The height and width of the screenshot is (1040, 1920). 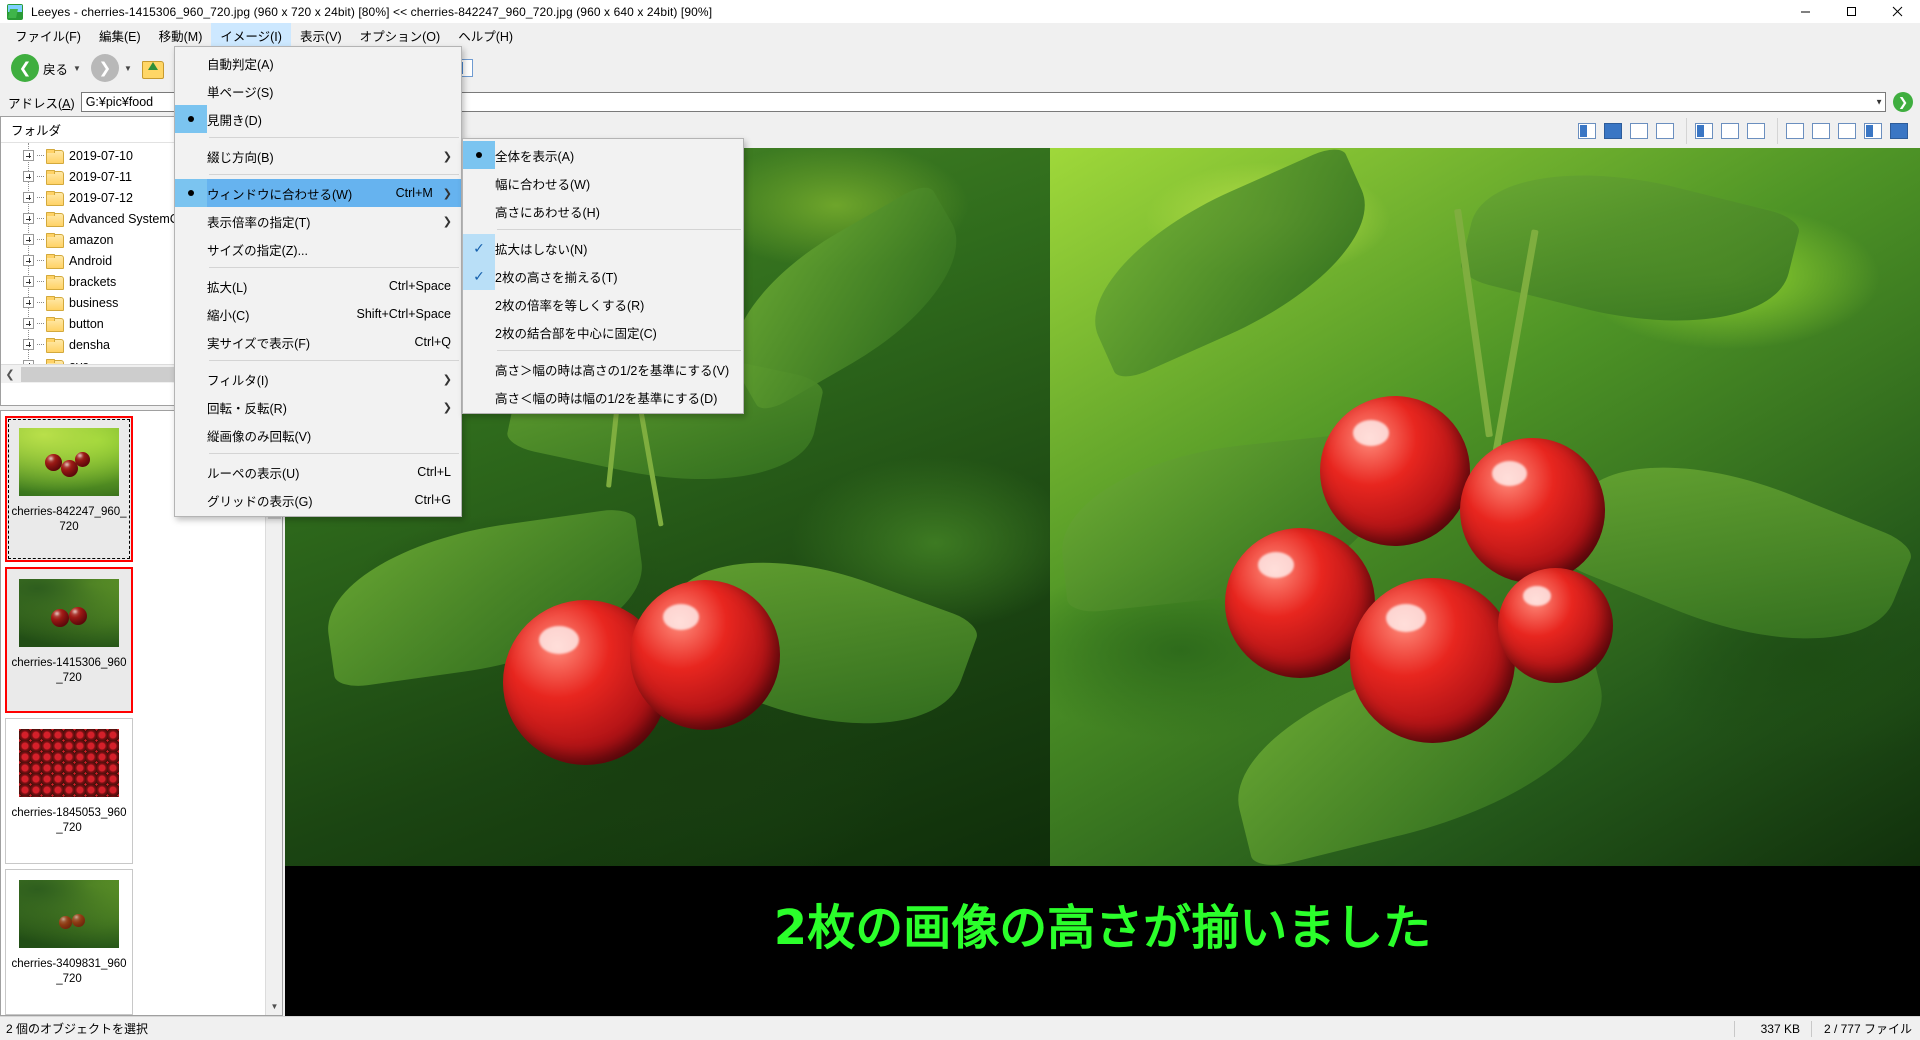 I want to click on menubar-item-help: ヘルプ(H), so click(x=485, y=35).